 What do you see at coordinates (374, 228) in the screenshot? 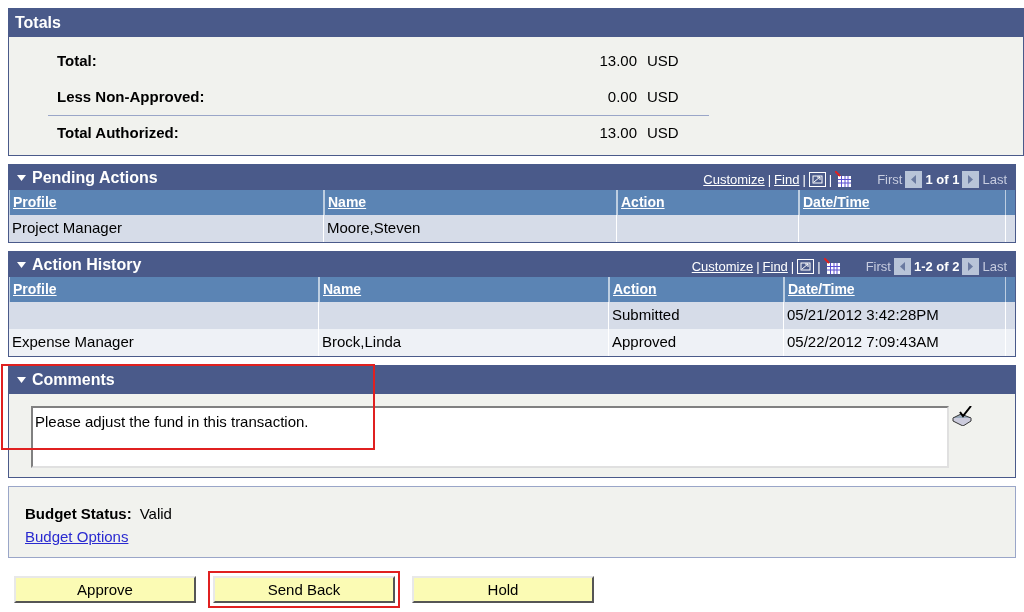
I see `table-cell-text: Moore,Steven` at bounding box center [374, 228].